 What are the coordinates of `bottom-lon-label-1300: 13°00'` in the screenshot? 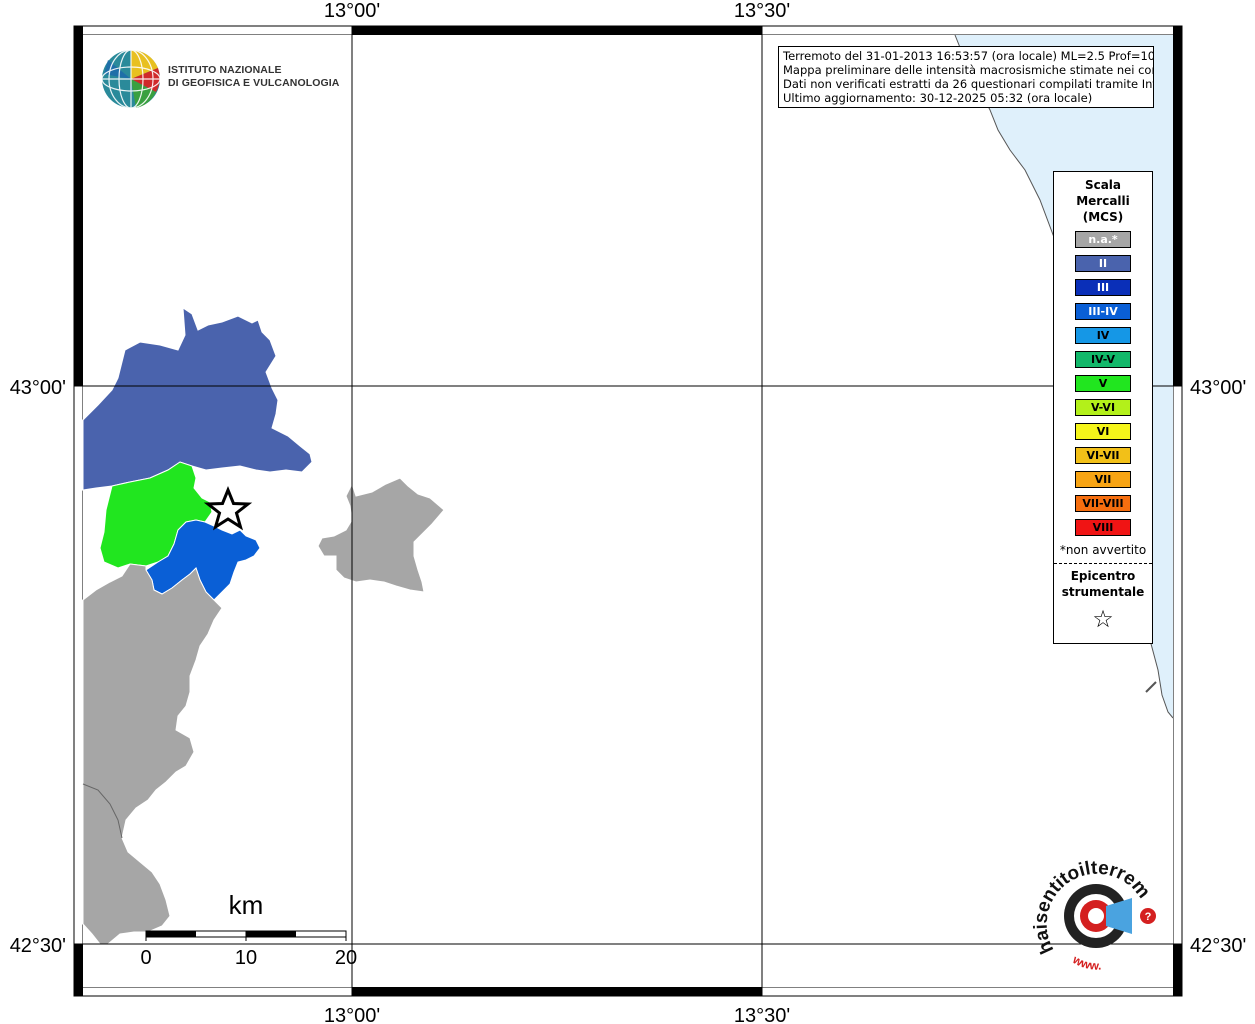 It's located at (352, 1014).